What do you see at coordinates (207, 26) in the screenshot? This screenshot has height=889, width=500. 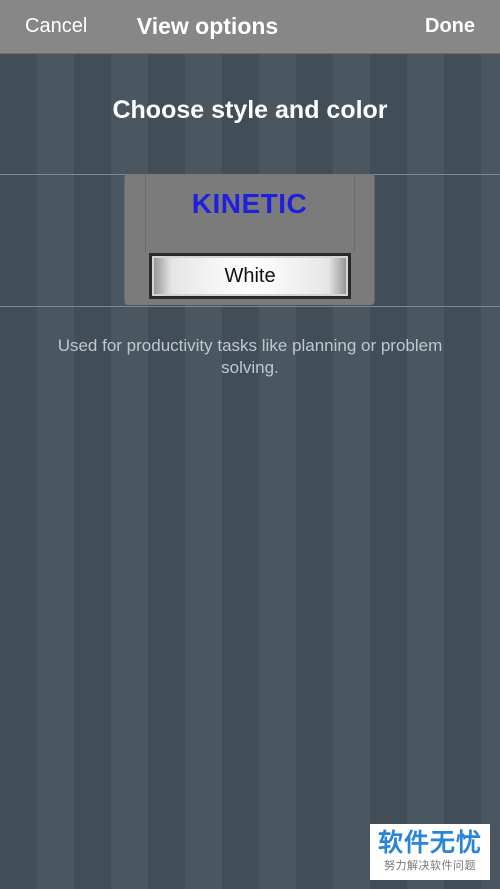 I see `page-title: View options` at bounding box center [207, 26].